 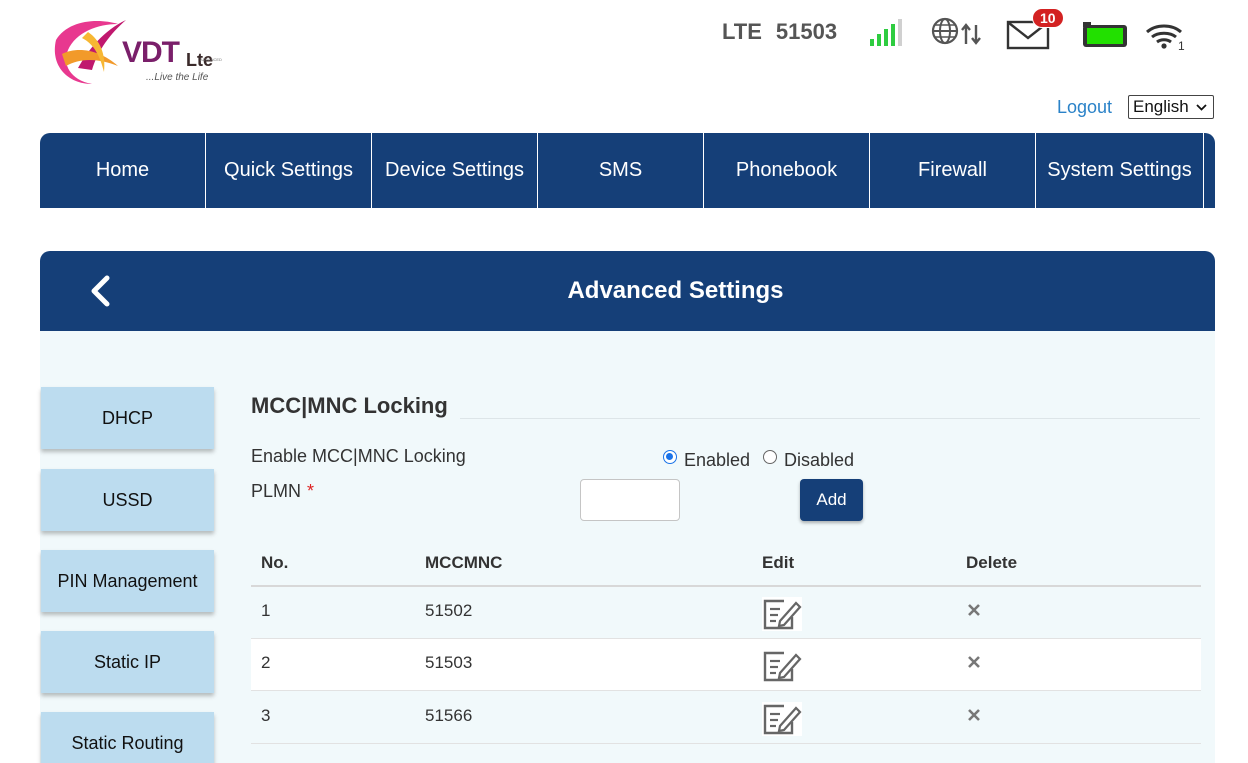 What do you see at coordinates (726, 613) in the screenshot?
I see `table-row: 1 51502` at bounding box center [726, 613].